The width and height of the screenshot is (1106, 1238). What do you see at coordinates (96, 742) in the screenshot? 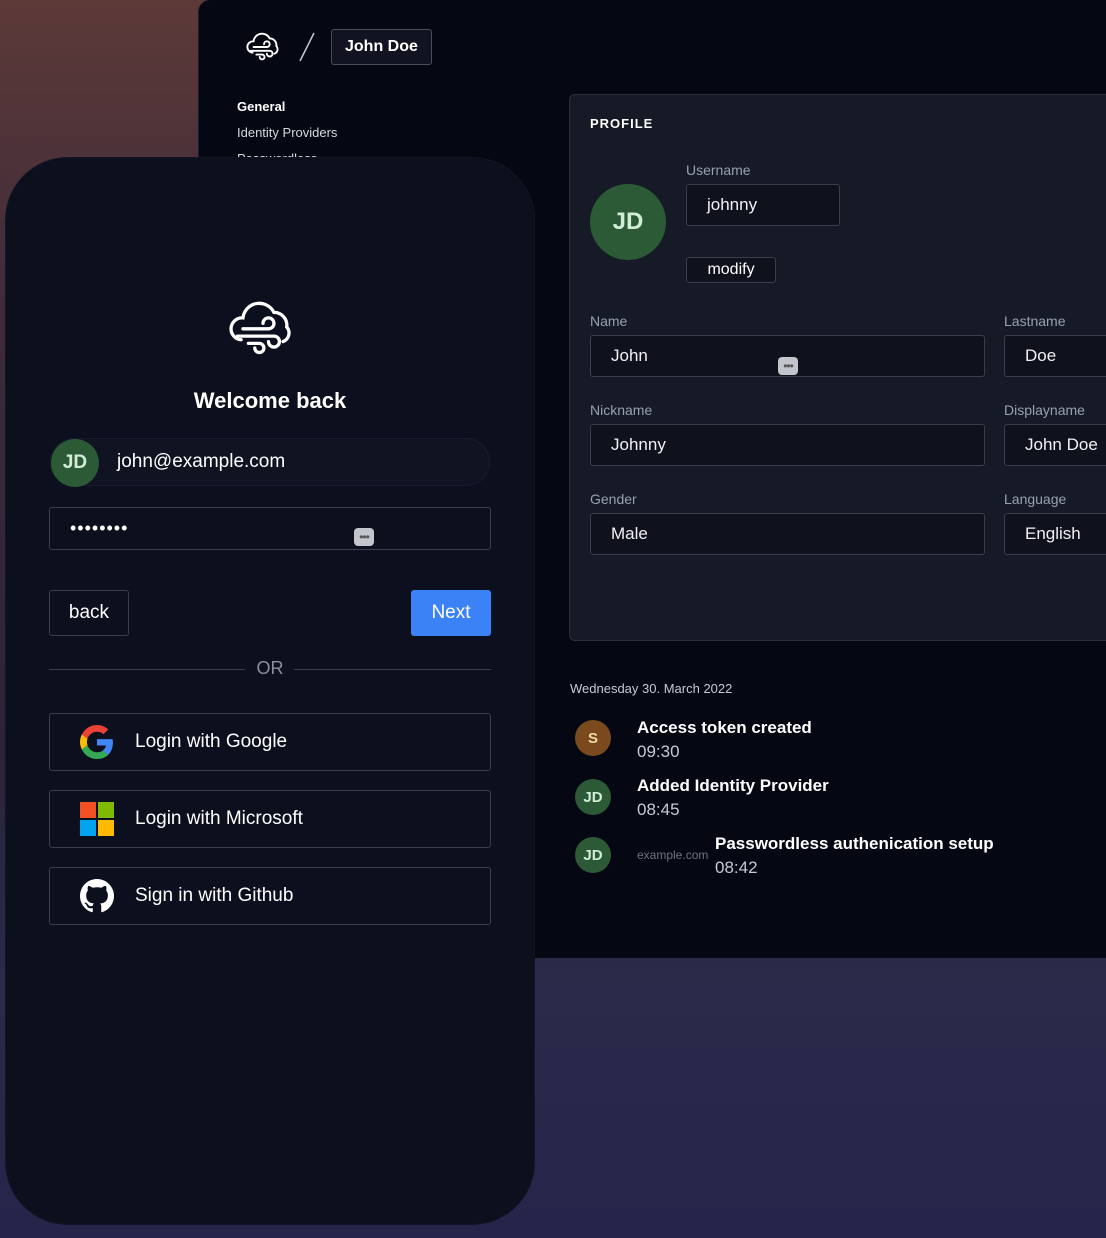
I see `google-icon` at bounding box center [96, 742].